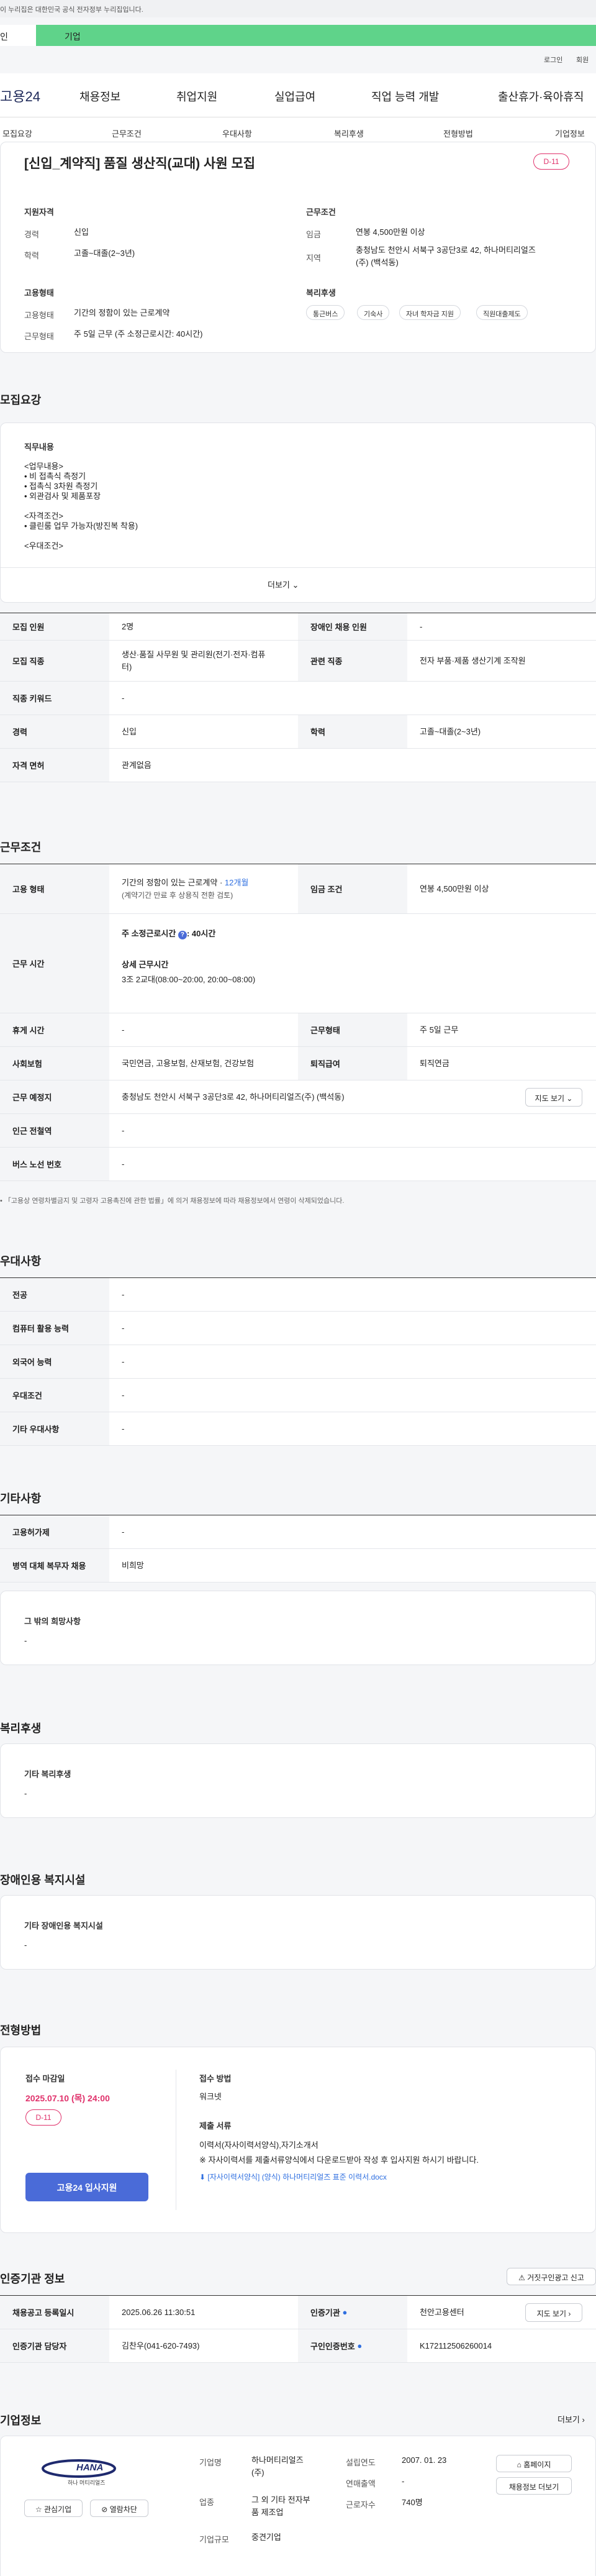  Describe the element at coordinates (377, 262) in the screenshot. I see `loc-value-2: (주) (백석동)` at that location.